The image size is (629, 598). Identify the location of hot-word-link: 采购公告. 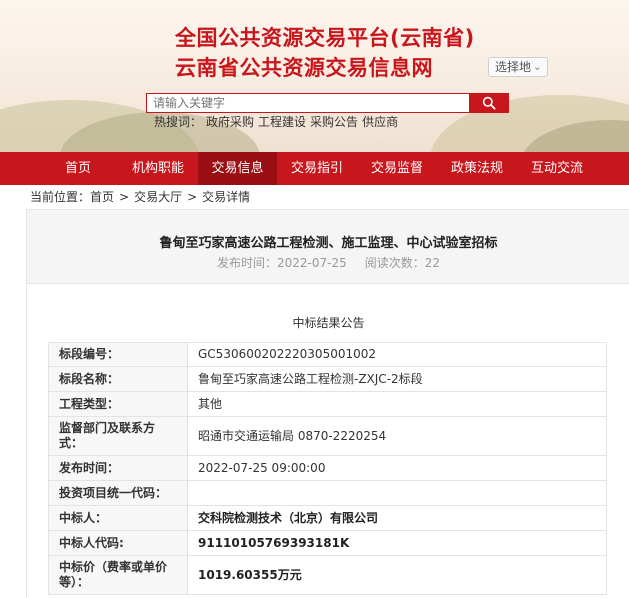
(334, 122).